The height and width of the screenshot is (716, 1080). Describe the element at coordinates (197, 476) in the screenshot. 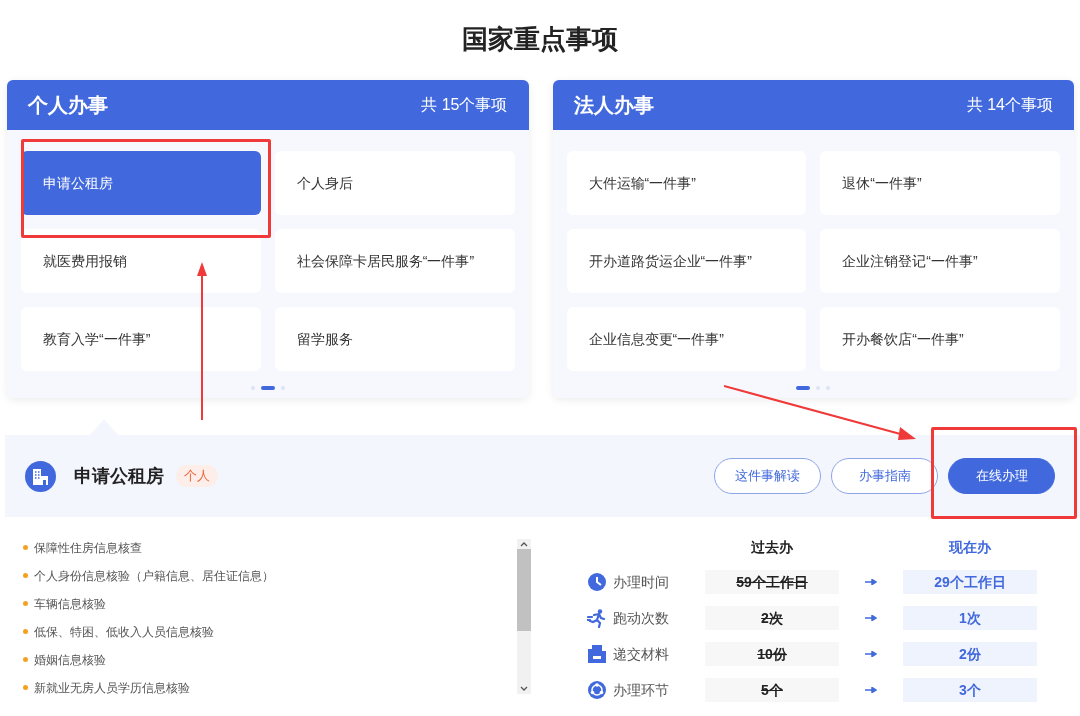

I see `category-tag: 个人` at that location.